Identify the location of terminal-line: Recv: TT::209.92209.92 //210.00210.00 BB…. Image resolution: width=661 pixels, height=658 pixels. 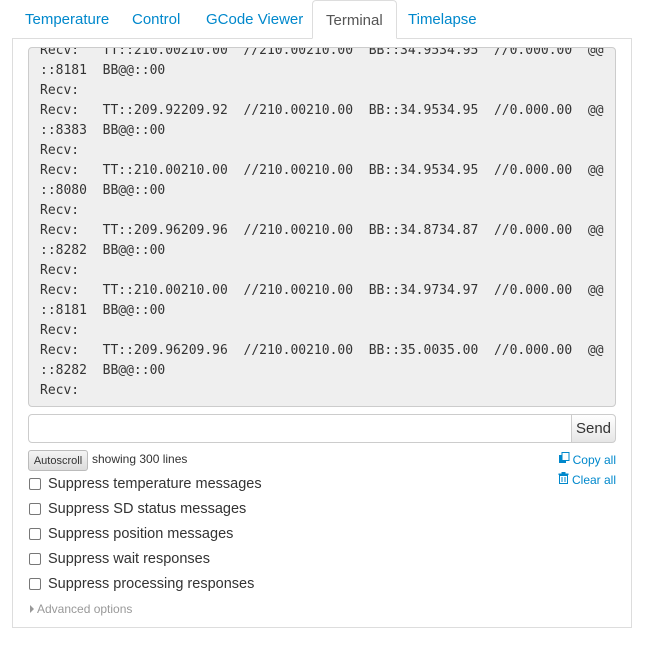
(322, 110).